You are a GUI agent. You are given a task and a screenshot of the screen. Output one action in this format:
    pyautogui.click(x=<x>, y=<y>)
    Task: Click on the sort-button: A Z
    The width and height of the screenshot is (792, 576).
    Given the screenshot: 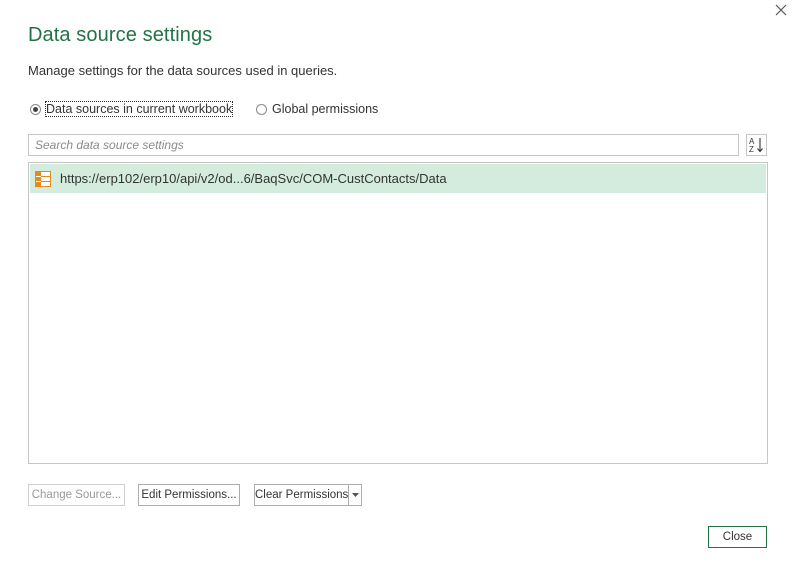 What is the action you would take?
    pyautogui.click(x=756, y=145)
    